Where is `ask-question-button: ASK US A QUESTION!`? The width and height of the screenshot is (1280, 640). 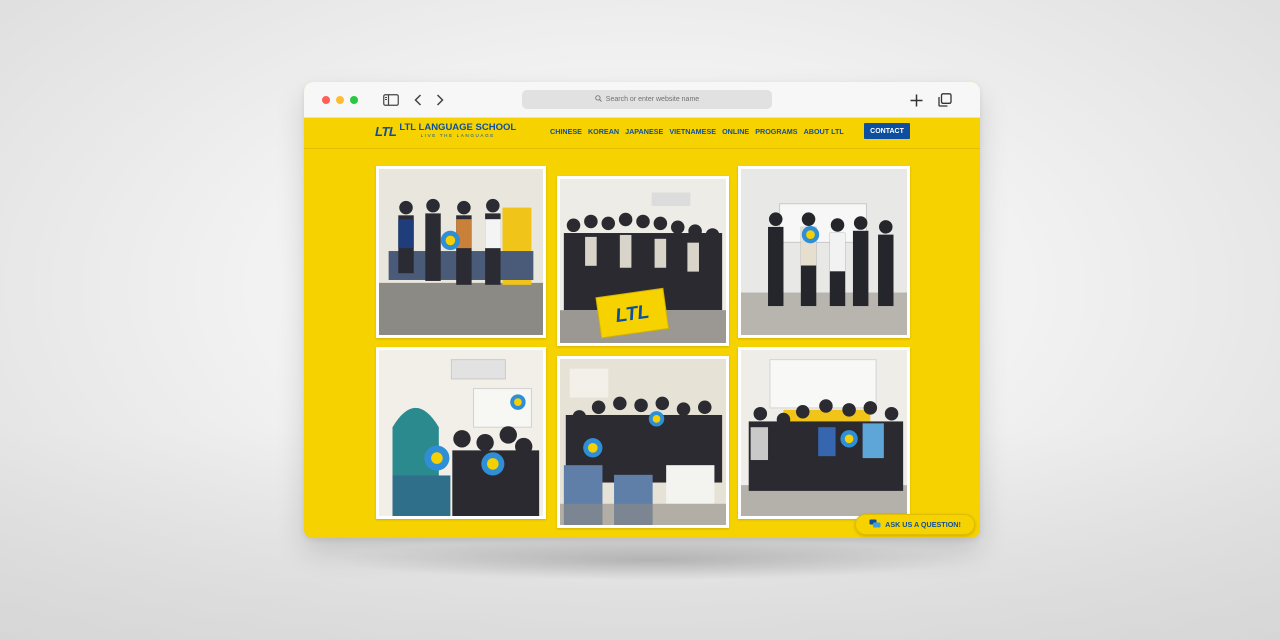
ask-question-button: ASK US A QUESTION! is located at coordinates (915, 524).